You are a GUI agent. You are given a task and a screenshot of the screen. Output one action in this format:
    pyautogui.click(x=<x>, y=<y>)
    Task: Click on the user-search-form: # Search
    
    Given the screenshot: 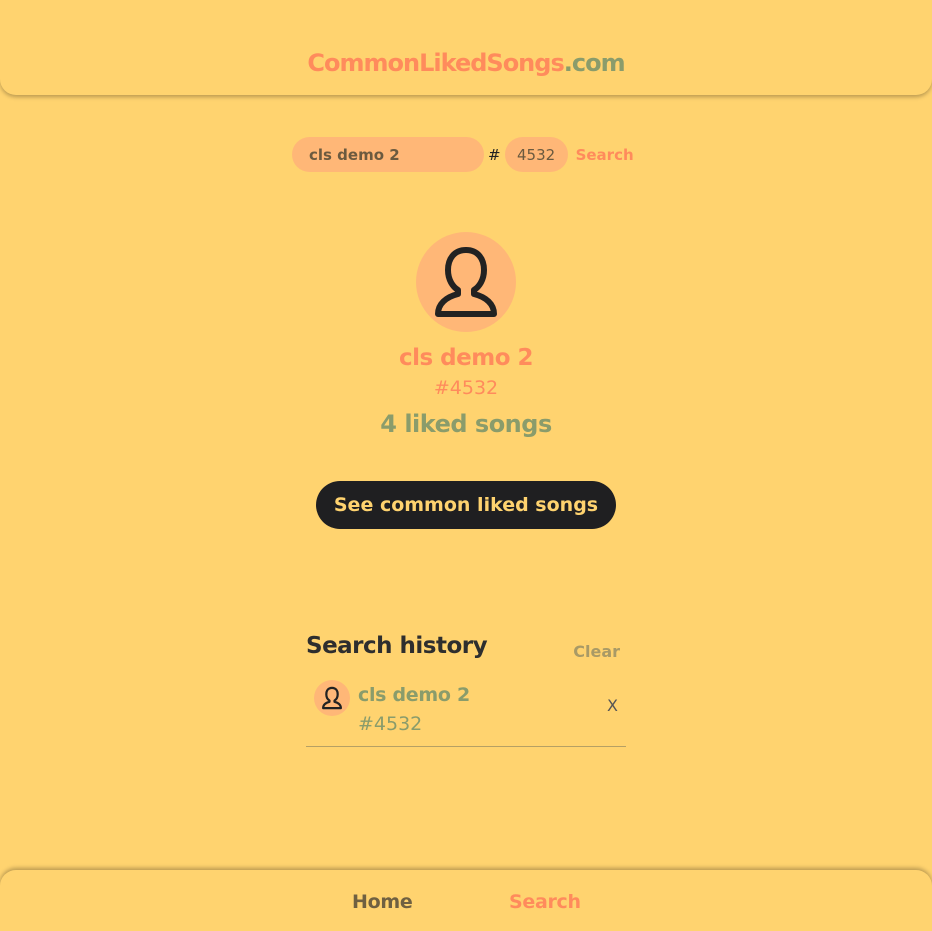 What is the action you would take?
    pyautogui.click(x=463, y=154)
    